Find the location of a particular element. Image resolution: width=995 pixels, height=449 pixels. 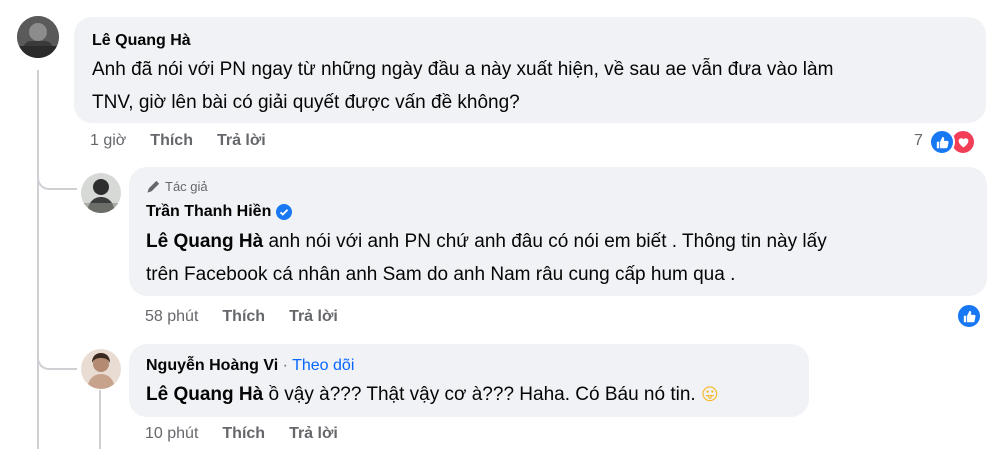

author-badge-label: Tác giả is located at coordinates (186, 186).